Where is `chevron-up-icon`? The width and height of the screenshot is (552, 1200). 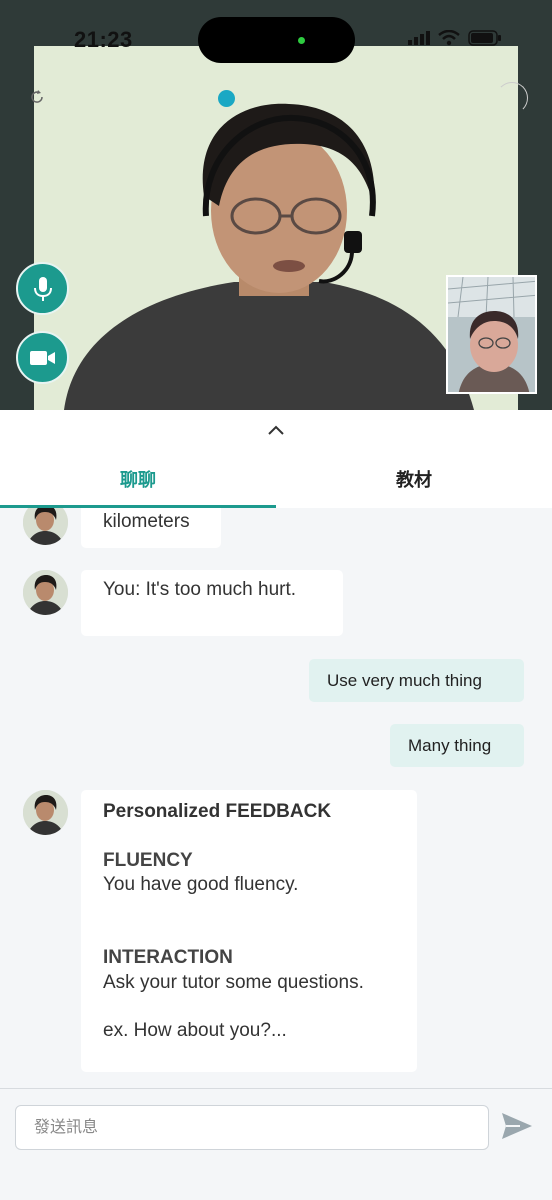 chevron-up-icon is located at coordinates (276, 430).